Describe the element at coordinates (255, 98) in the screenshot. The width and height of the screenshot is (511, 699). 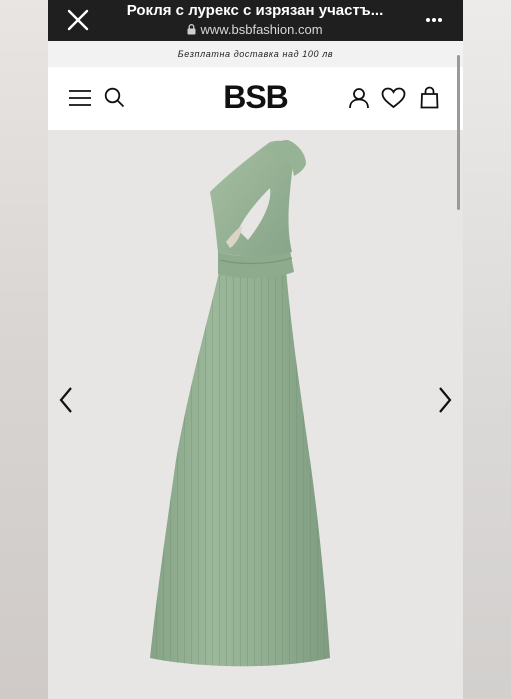
I see `site-header: BSB` at that location.